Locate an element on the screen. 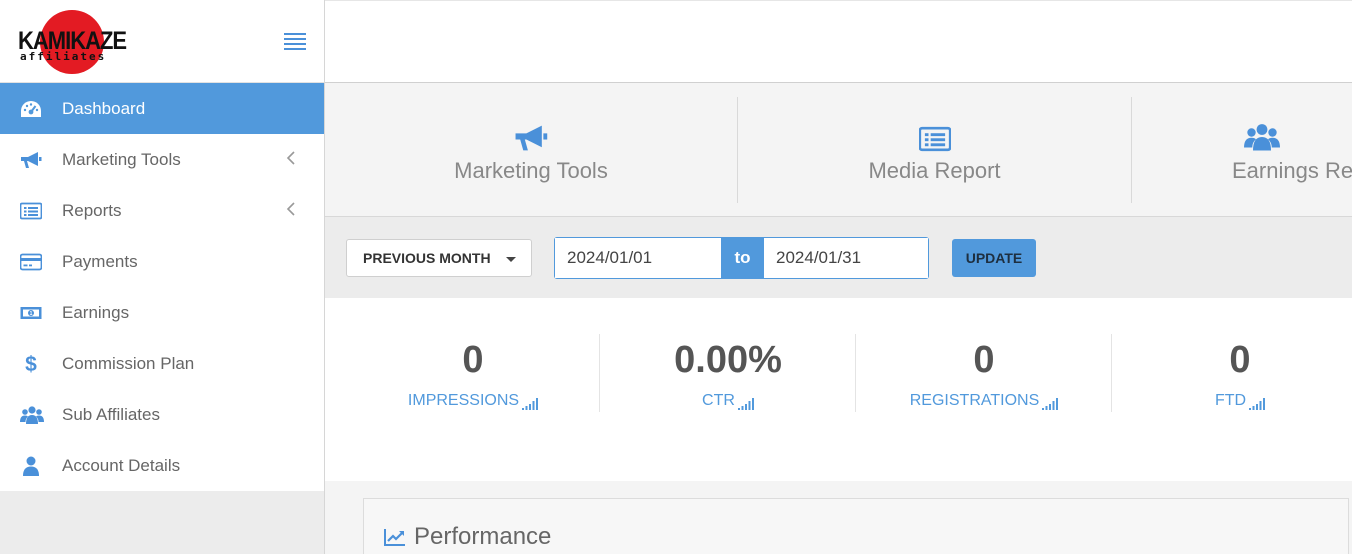  quicknav-media-report: Media Report is located at coordinates (934, 150).